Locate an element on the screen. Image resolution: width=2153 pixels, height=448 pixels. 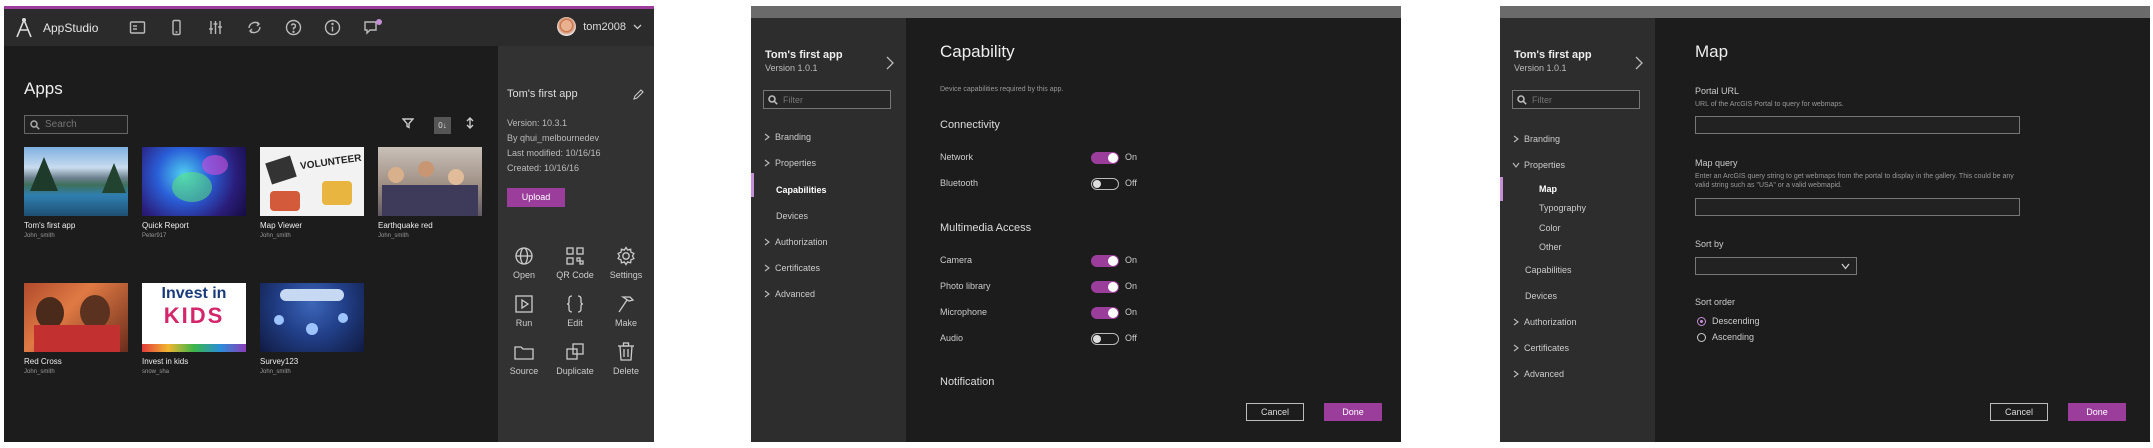
messages-icon is located at coordinates (371, 28).